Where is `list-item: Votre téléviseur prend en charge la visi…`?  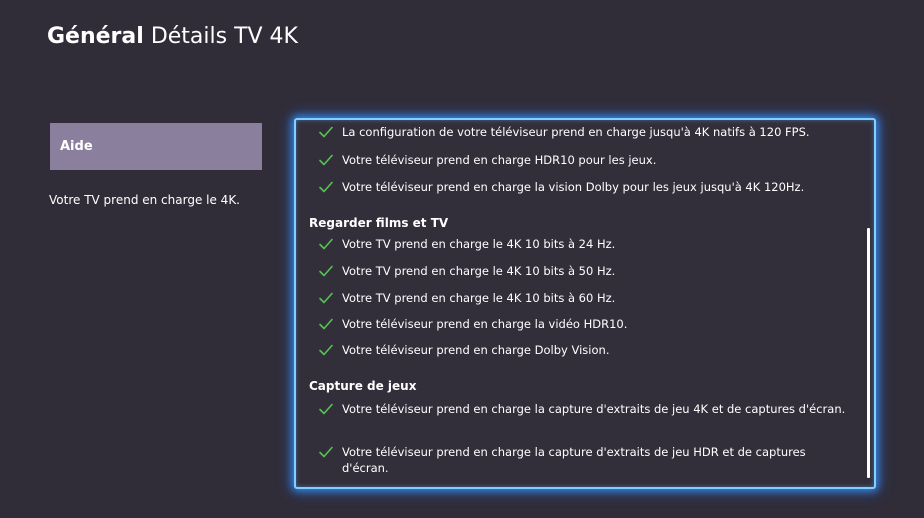 list-item: Votre téléviseur prend en charge la visi… is located at coordinates (583, 187).